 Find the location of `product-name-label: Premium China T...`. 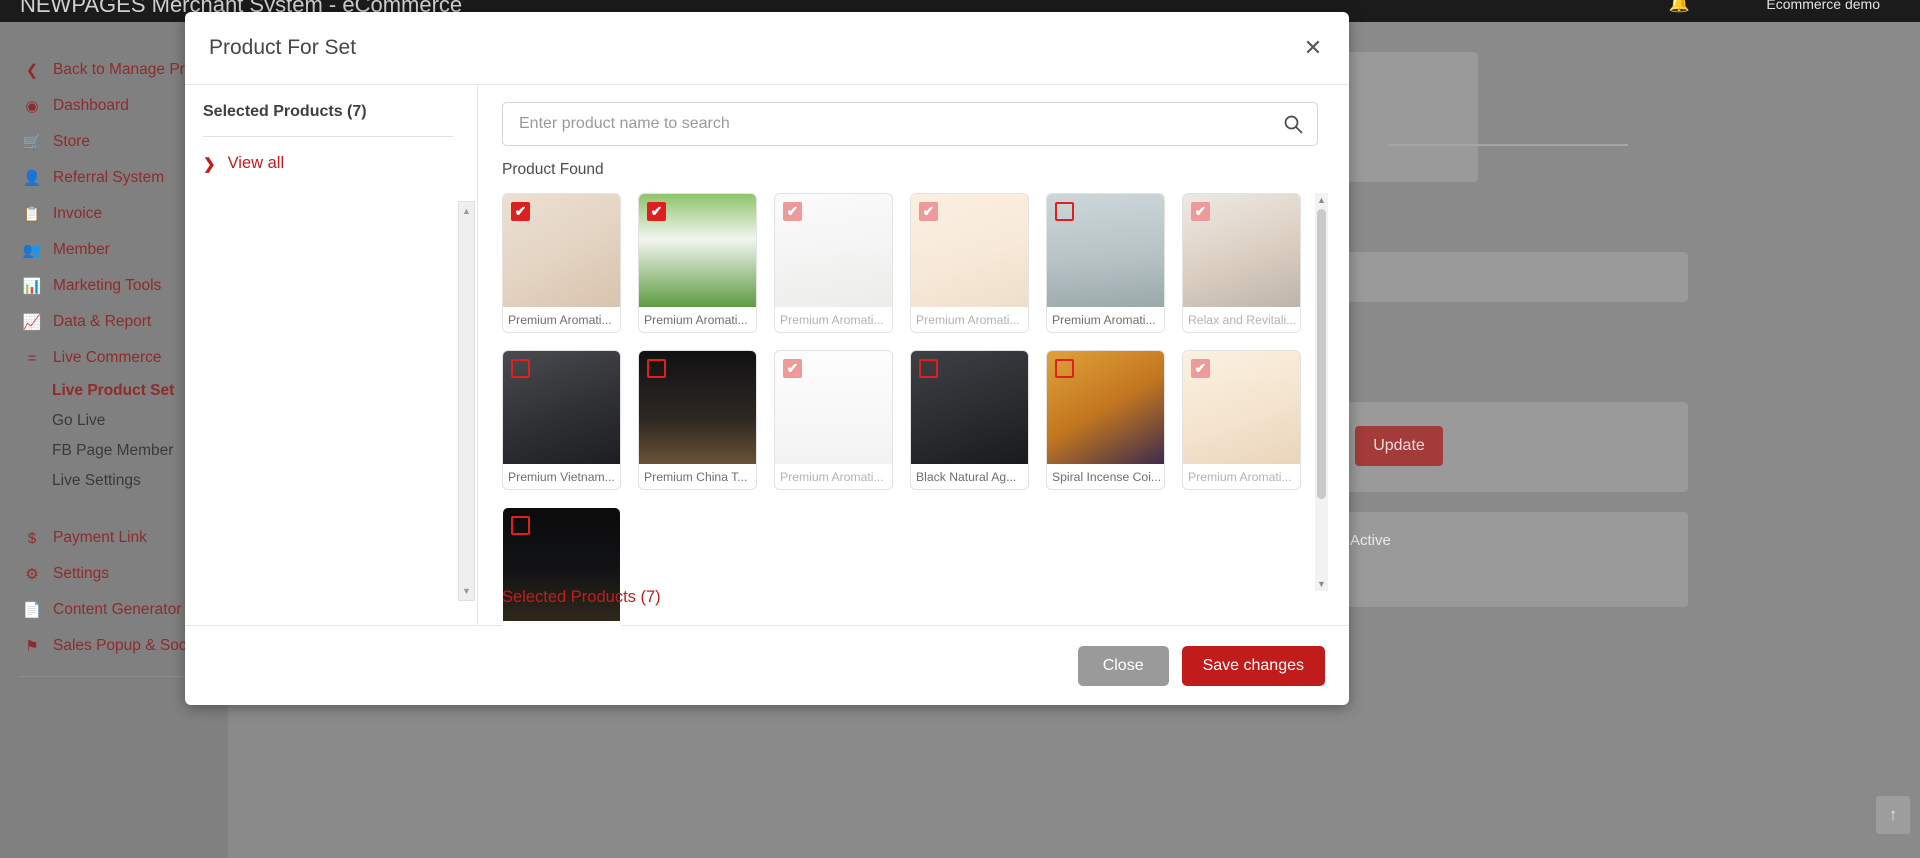

product-name-label: Premium China T... is located at coordinates (696, 477).